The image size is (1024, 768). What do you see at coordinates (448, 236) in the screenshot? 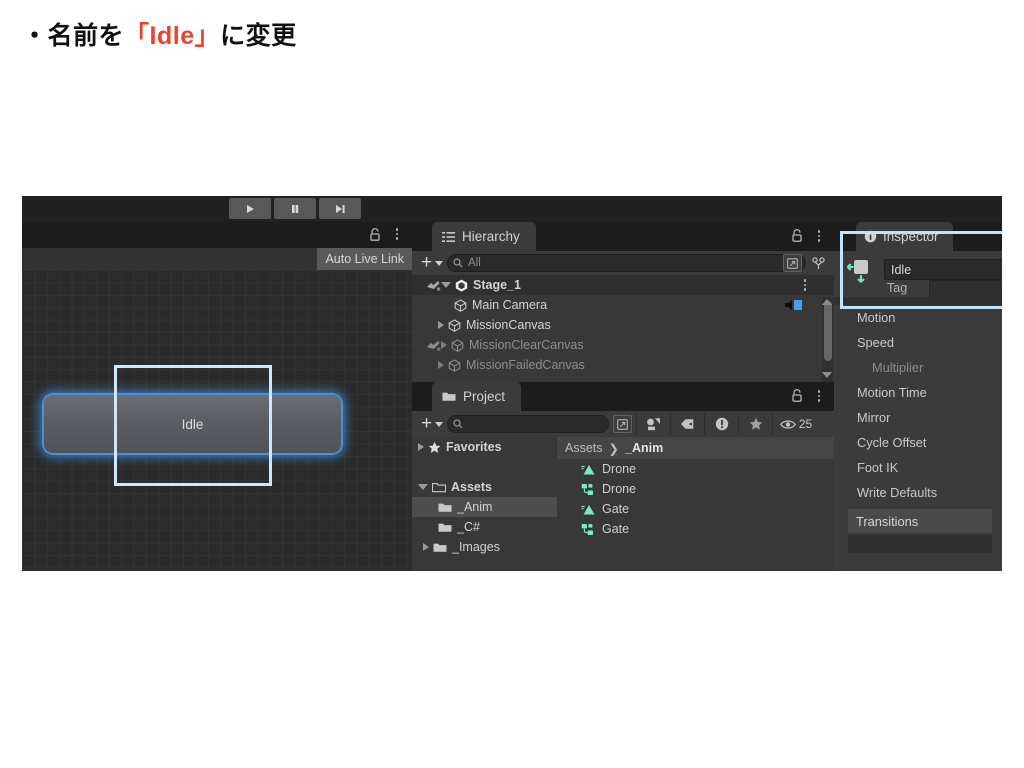
I see `hierarchy-icon` at bounding box center [448, 236].